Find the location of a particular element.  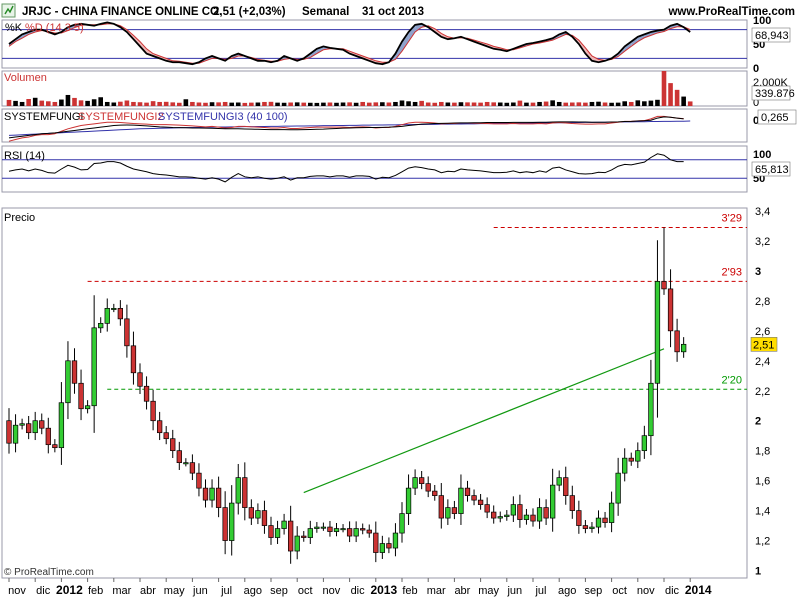

x-label-9: ago is located at coordinates (253, 591).